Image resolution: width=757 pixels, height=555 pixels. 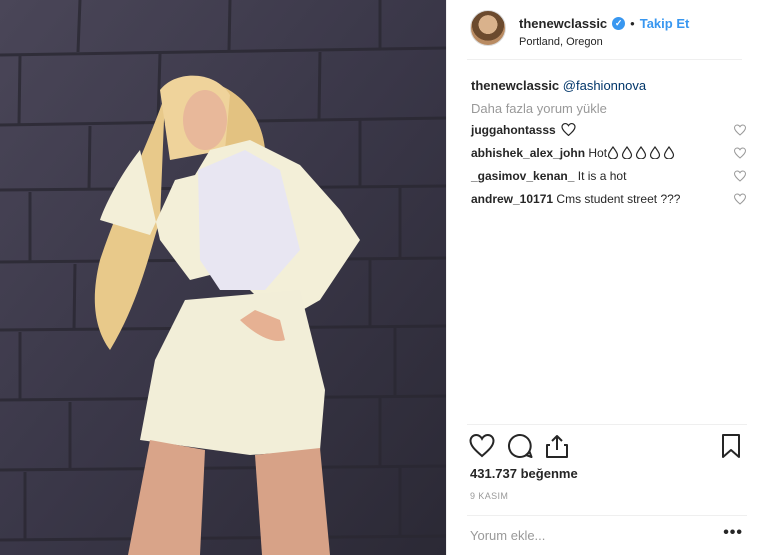 I want to click on comment-username: abhishek_alex_john, so click(x=528, y=153).